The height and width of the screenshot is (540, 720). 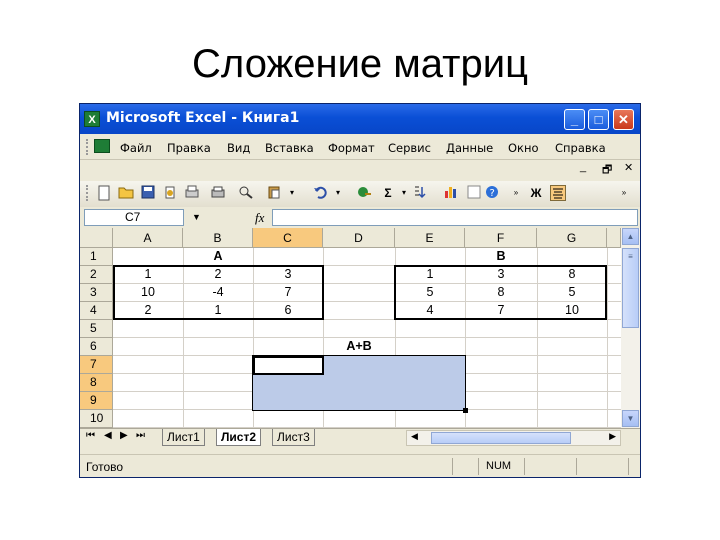 What do you see at coordinates (580, 148) in the screenshot?
I see `menu-help: Справка` at bounding box center [580, 148].